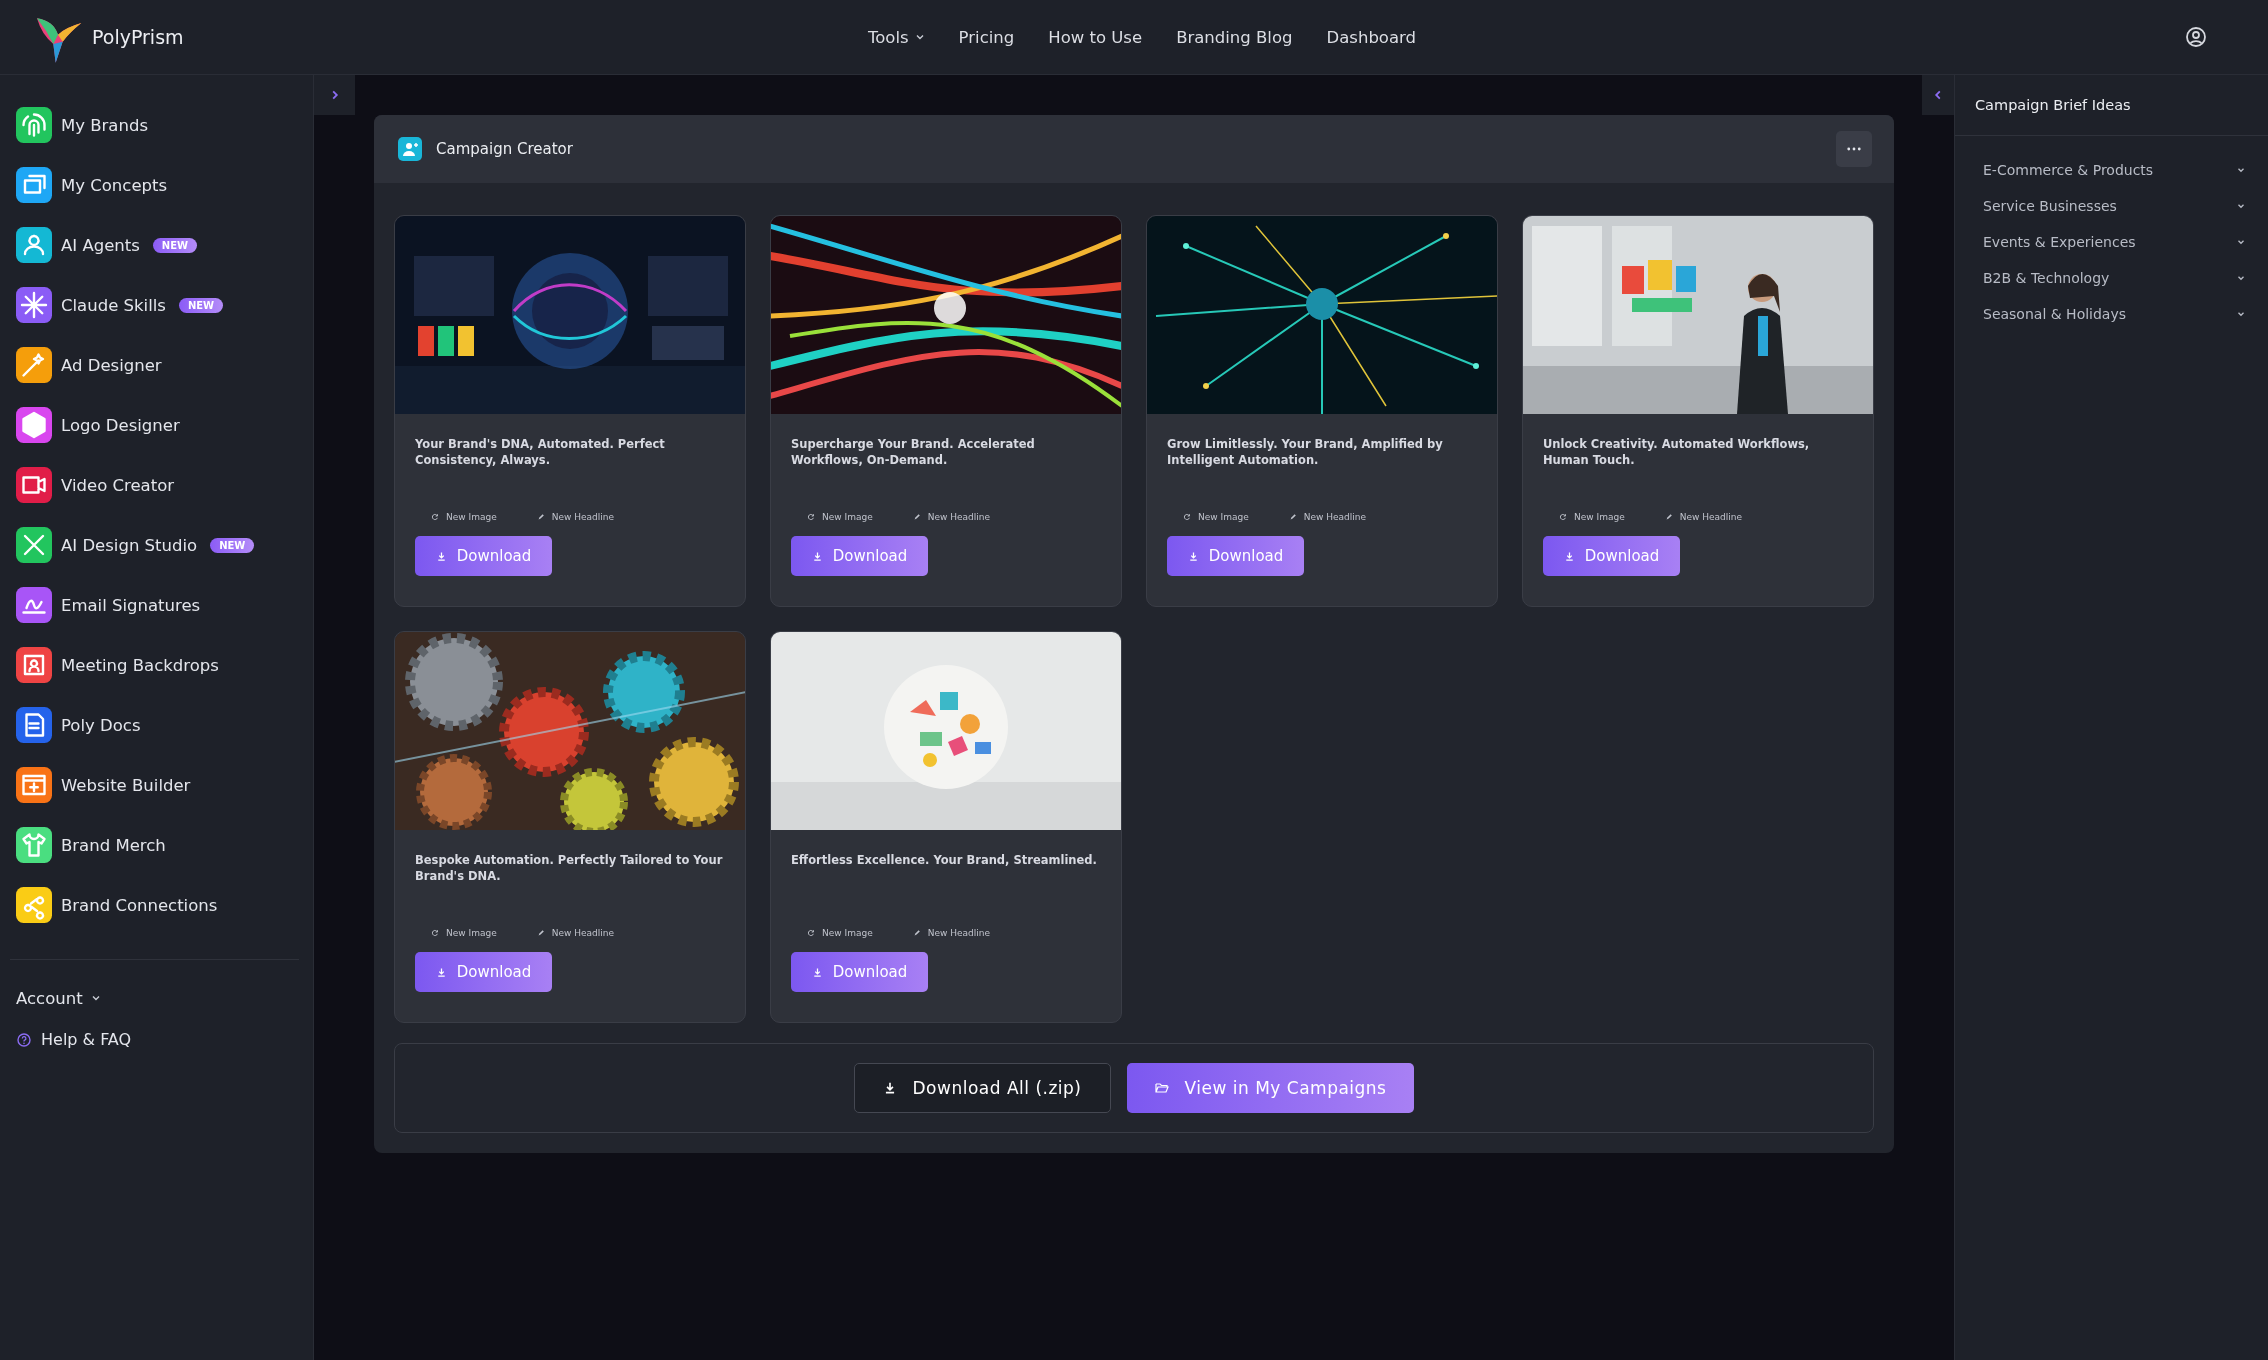 The width and height of the screenshot is (2268, 1360). What do you see at coordinates (1234, 37) in the screenshot?
I see `nav-link: Branding Blog` at bounding box center [1234, 37].